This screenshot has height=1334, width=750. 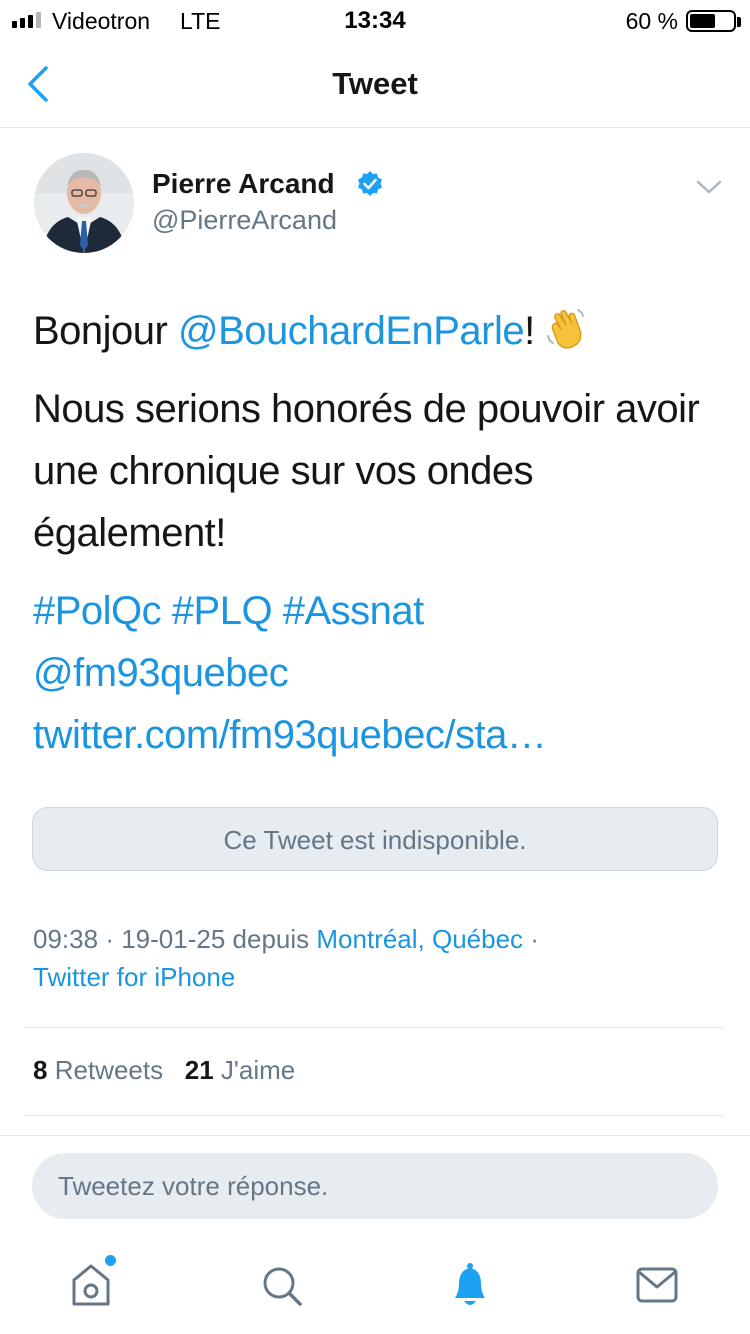 What do you see at coordinates (419, 939) in the screenshot?
I see `location-link: Montréal, Québec` at bounding box center [419, 939].